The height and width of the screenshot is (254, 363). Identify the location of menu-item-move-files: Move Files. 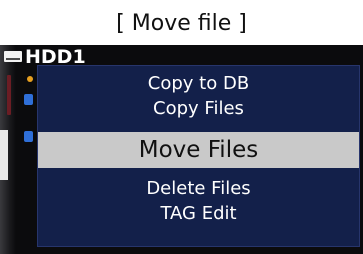
(198, 150).